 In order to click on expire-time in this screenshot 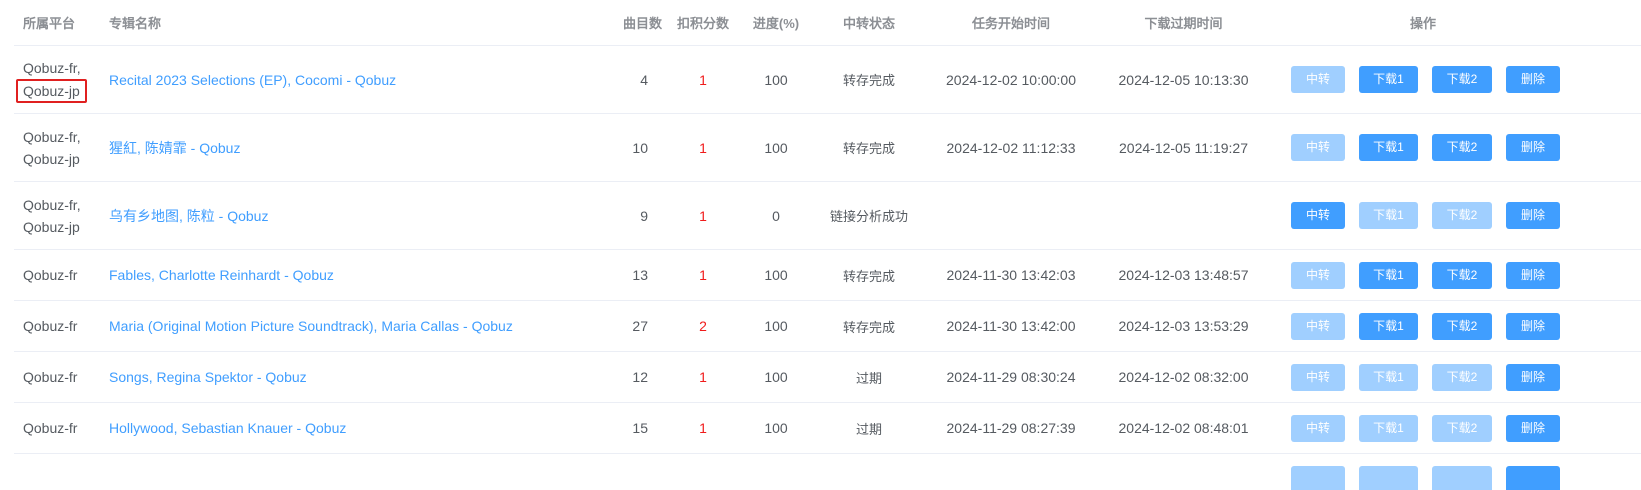, I will do `click(1183, 215)`.